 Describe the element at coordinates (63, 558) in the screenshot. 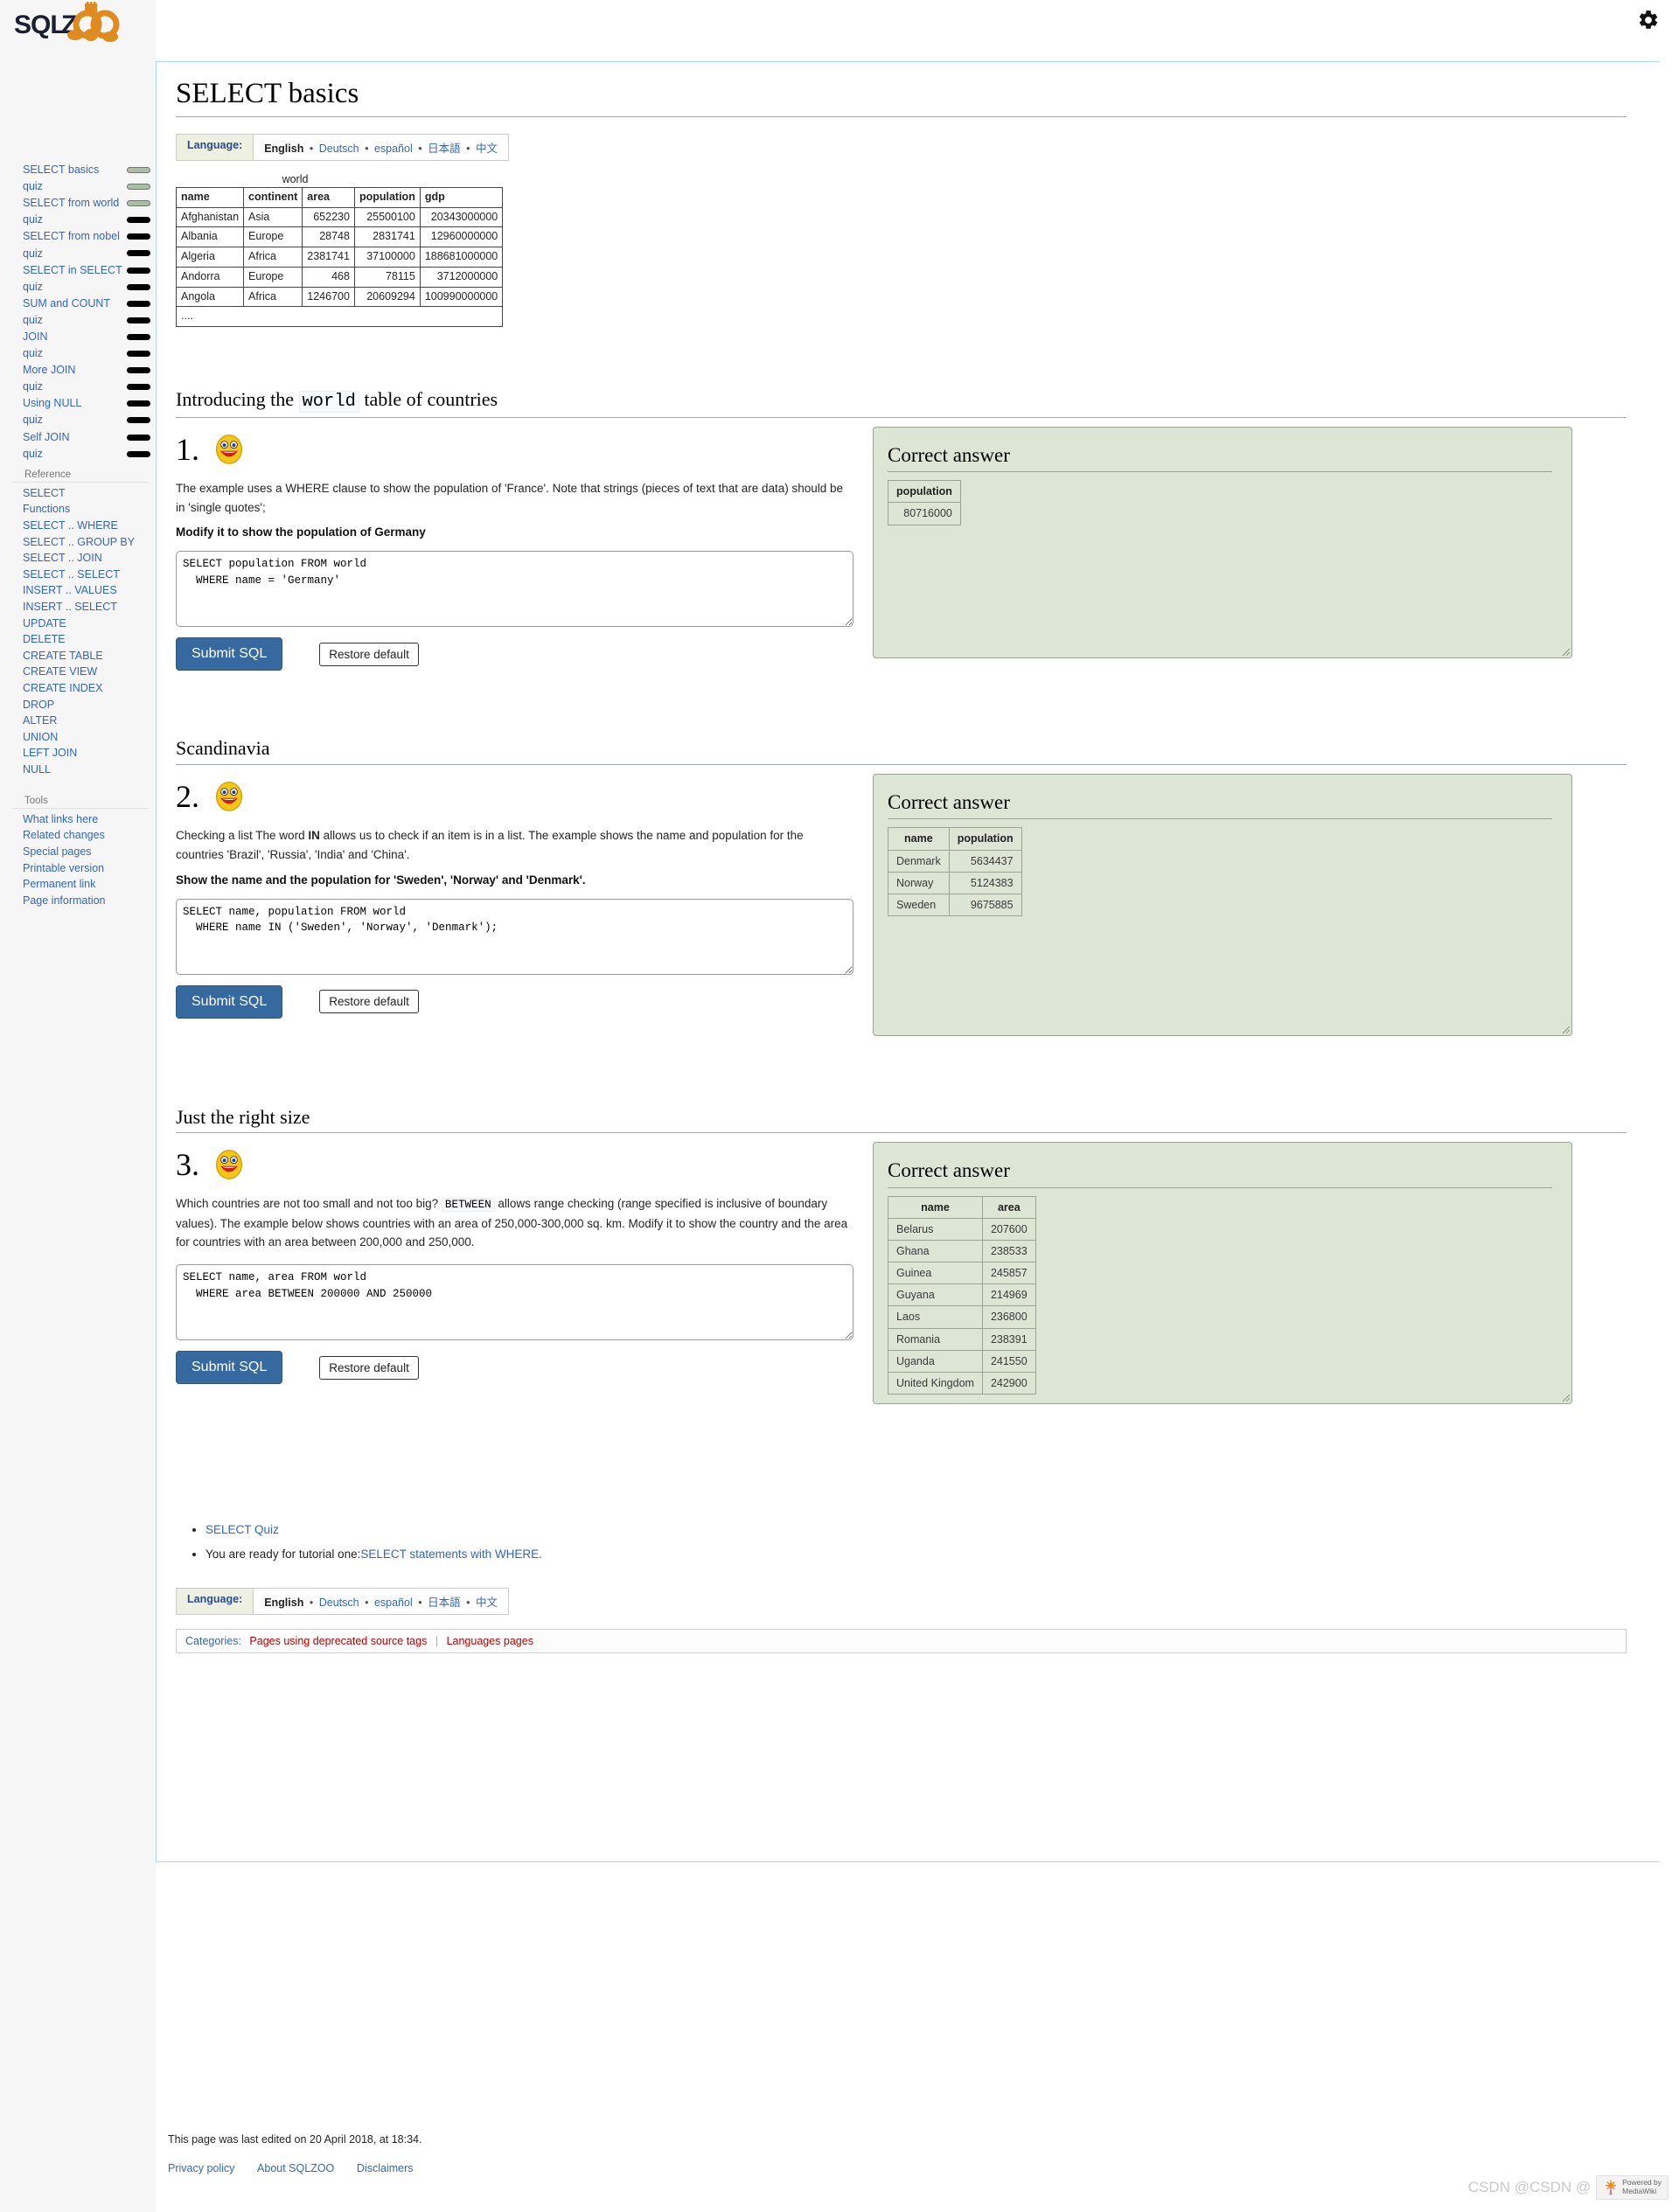

I see `sidebar-ref-label: SELECT .. JOIN` at that location.